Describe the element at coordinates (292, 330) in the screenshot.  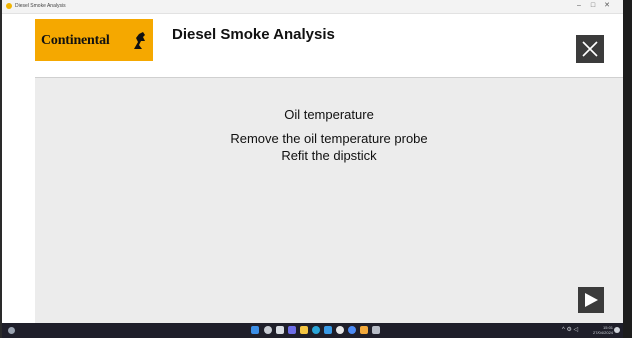
I see `chat-icon` at that location.